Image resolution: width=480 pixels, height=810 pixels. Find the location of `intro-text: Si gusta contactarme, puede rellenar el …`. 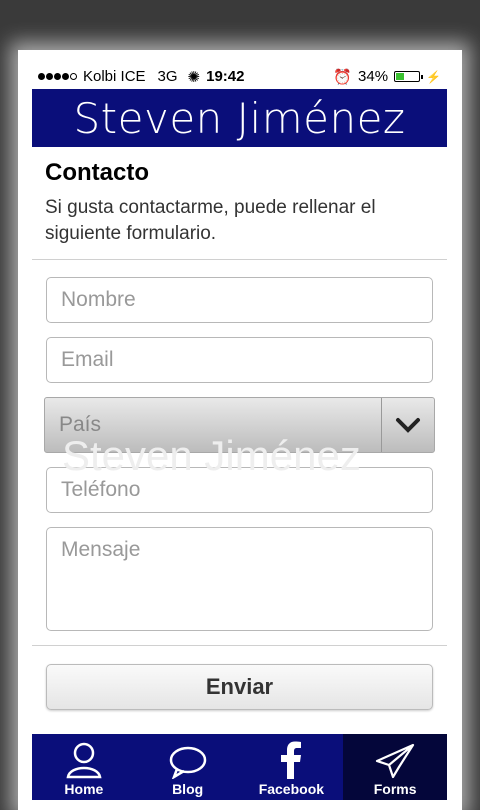

intro-text: Si gusta contactarme, puede rellenar el … is located at coordinates (210, 220).